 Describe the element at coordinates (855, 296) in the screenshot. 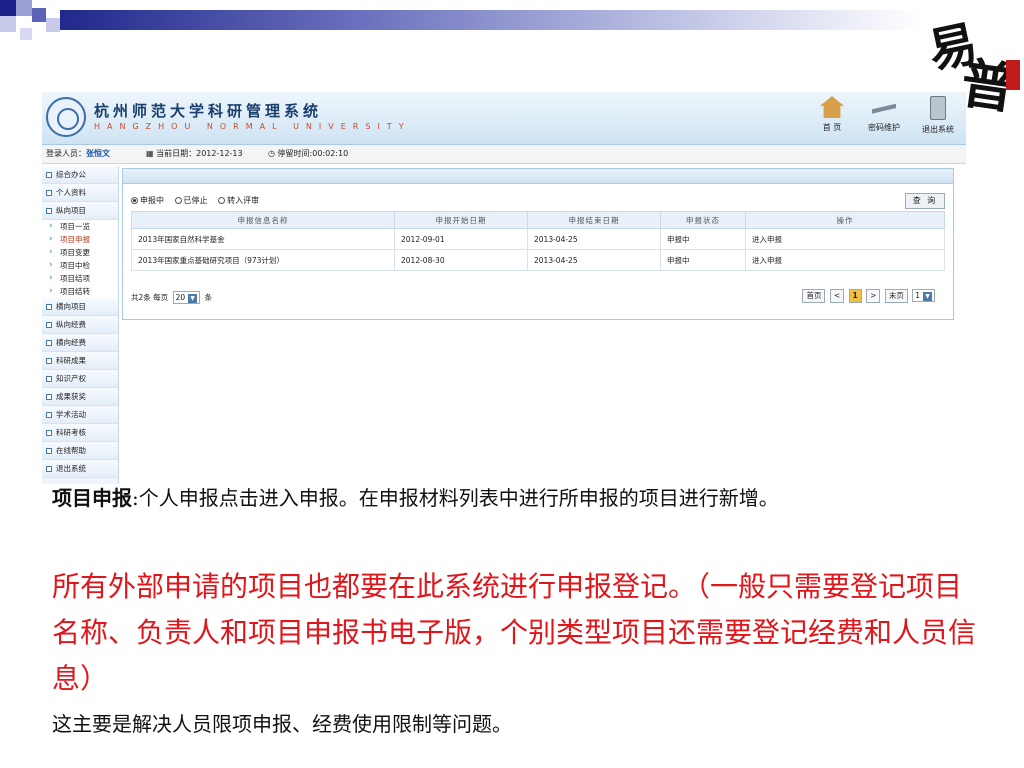

I see `current-page: 1` at that location.